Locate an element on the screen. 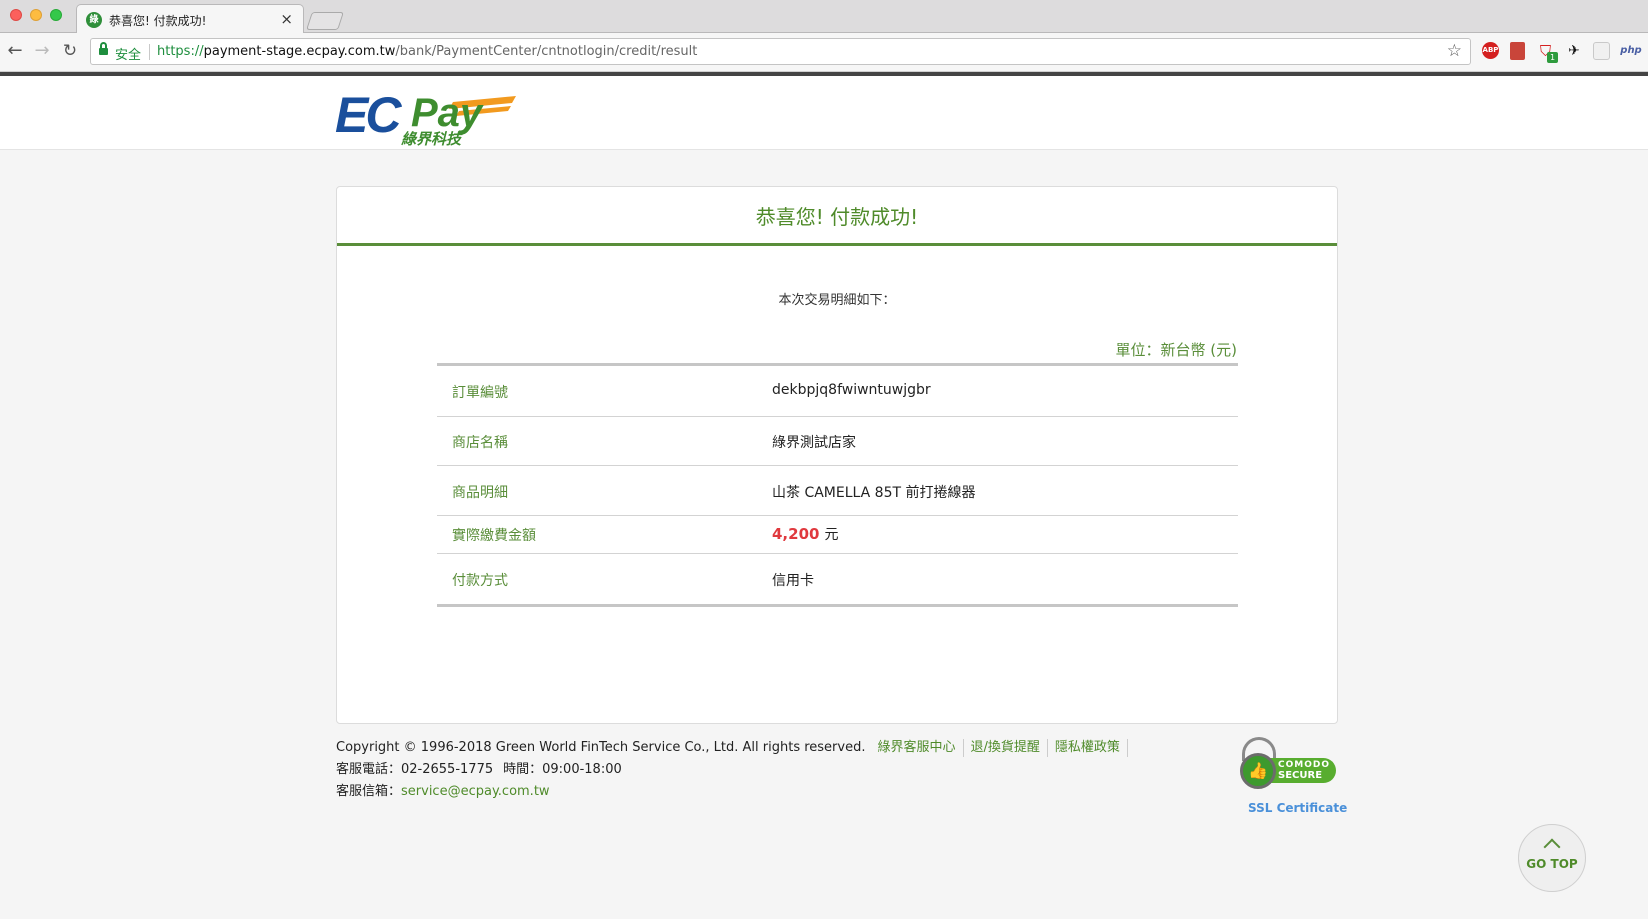  customer-service-link: 綠界客服中心 is located at coordinates (916, 747).